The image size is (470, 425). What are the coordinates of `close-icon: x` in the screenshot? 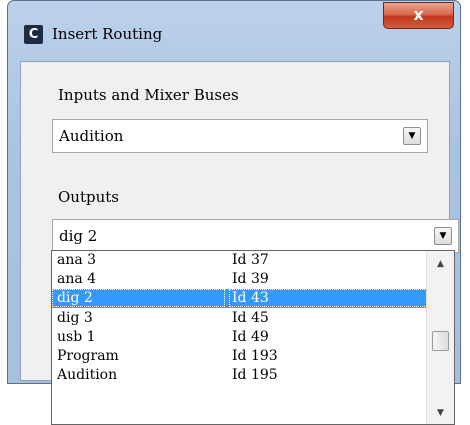 It's located at (418, 14).